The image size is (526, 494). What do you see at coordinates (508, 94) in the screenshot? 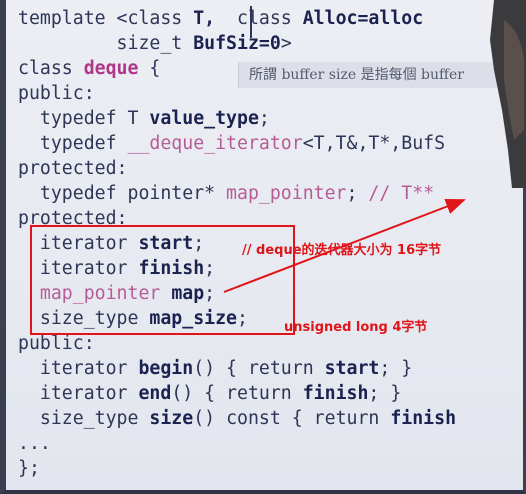
I see `presenter-silhouette` at bounding box center [508, 94].